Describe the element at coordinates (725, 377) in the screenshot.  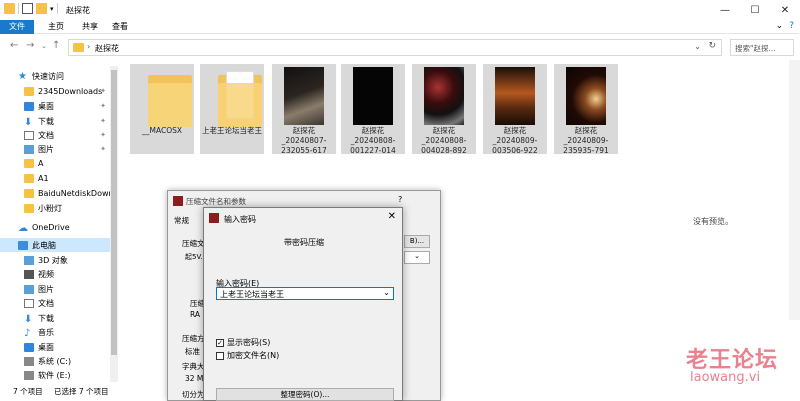
I see `watermark-url: laowang.vi` at that location.